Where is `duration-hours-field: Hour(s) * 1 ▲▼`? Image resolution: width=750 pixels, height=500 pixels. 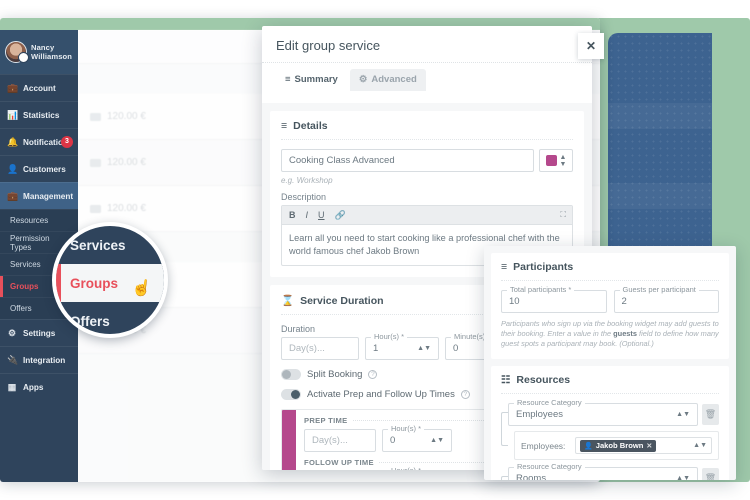 duration-hours-field: Hour(s) * 1 ▲▼ is located at coordinates (402, 346).